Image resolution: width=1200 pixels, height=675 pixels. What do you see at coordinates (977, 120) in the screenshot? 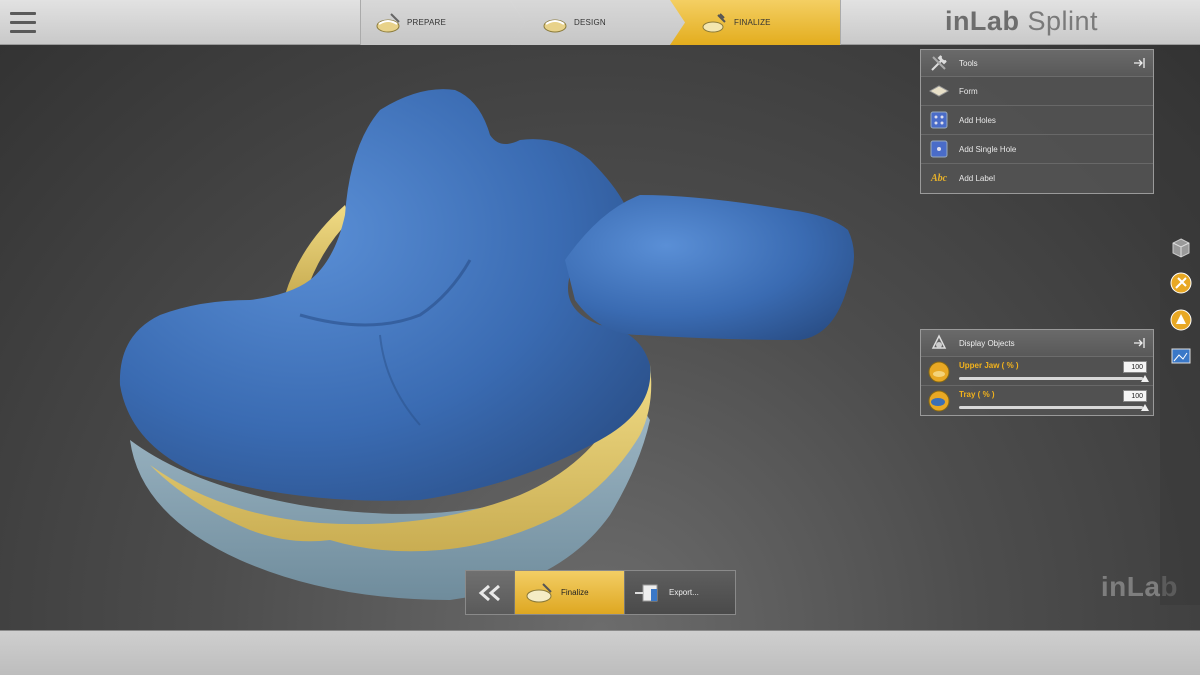
I see `tool-add-holes-label: Add Holes` at bounding box center [977, 120].